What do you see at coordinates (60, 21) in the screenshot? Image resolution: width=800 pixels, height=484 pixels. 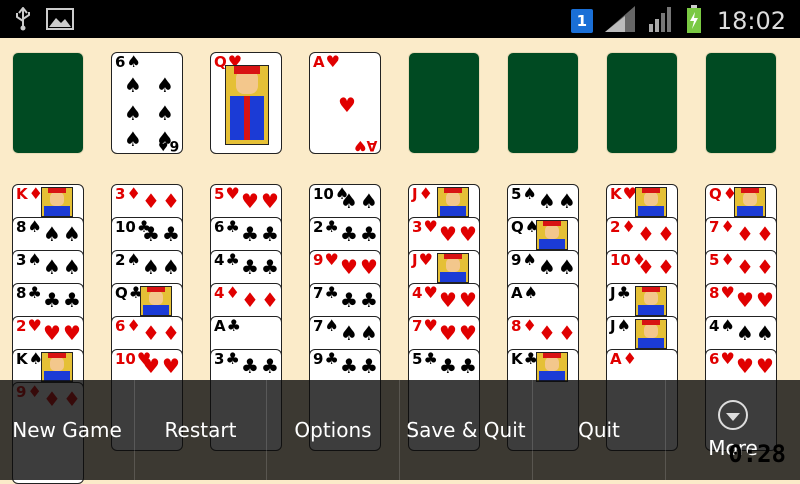 I see `image-icon` at bounding box center [60, 21].